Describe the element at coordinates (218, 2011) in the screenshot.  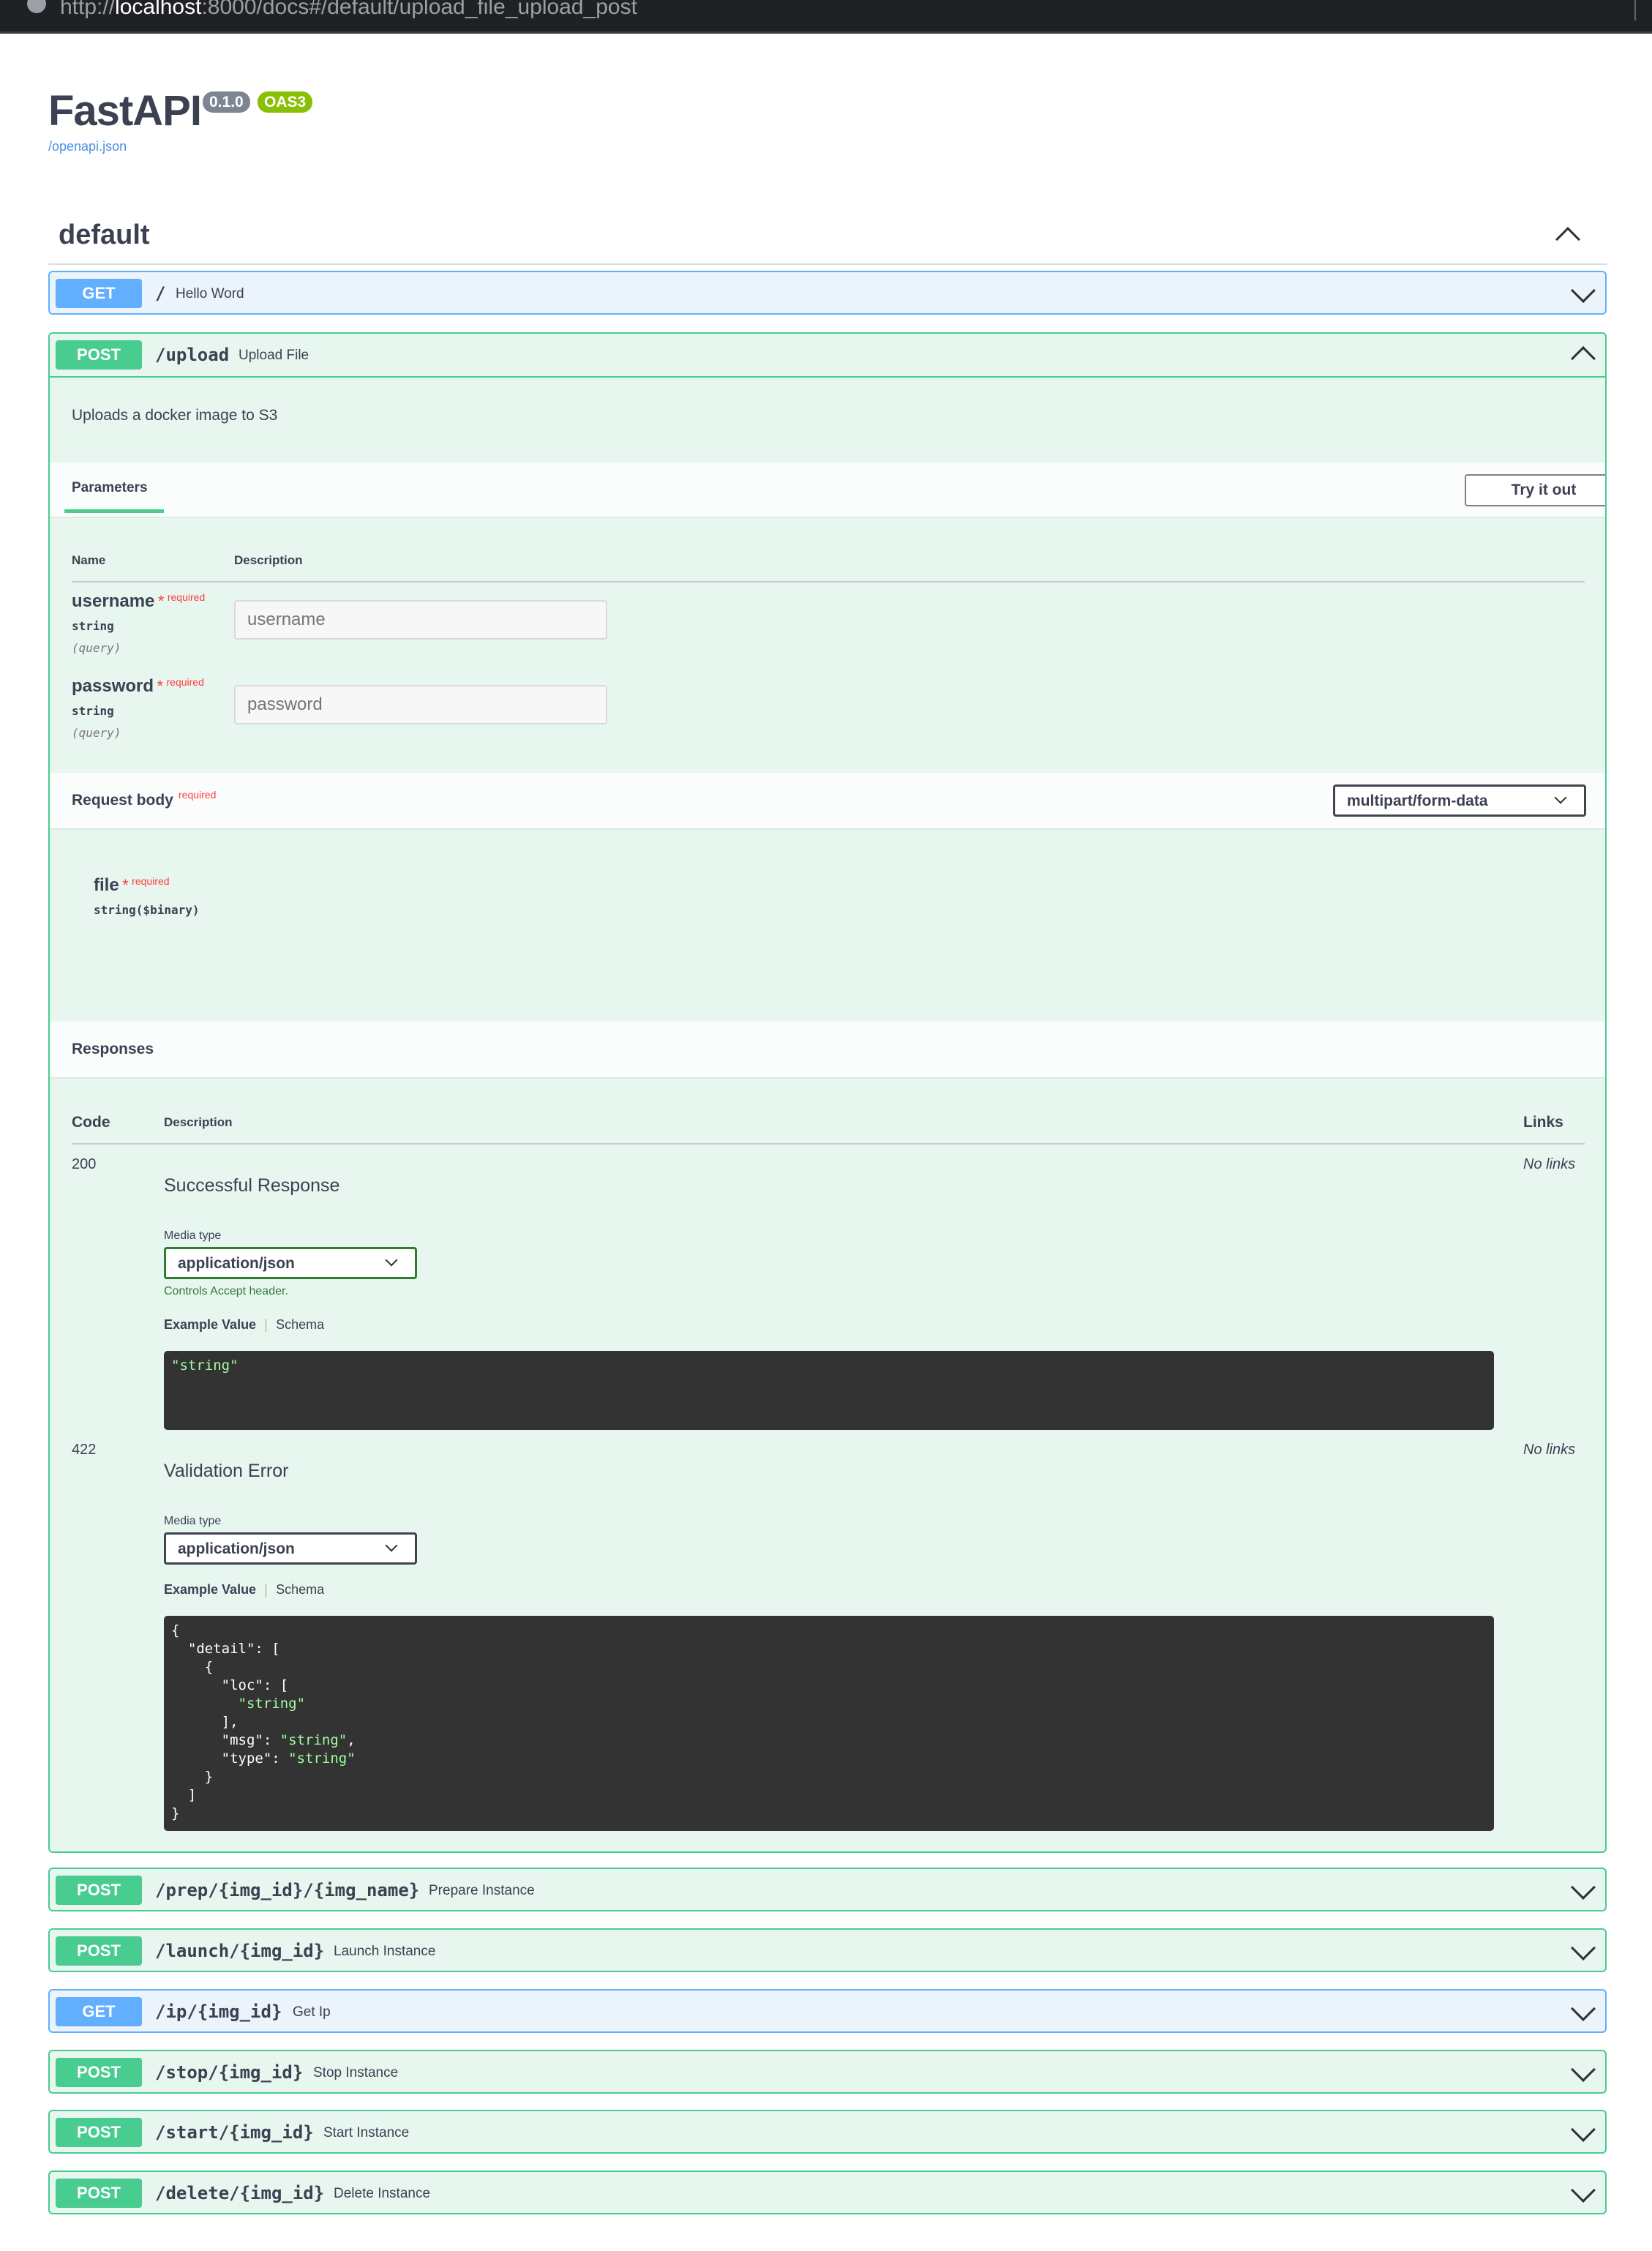
I see `operation-path: /ip/{img_id}` at that location.